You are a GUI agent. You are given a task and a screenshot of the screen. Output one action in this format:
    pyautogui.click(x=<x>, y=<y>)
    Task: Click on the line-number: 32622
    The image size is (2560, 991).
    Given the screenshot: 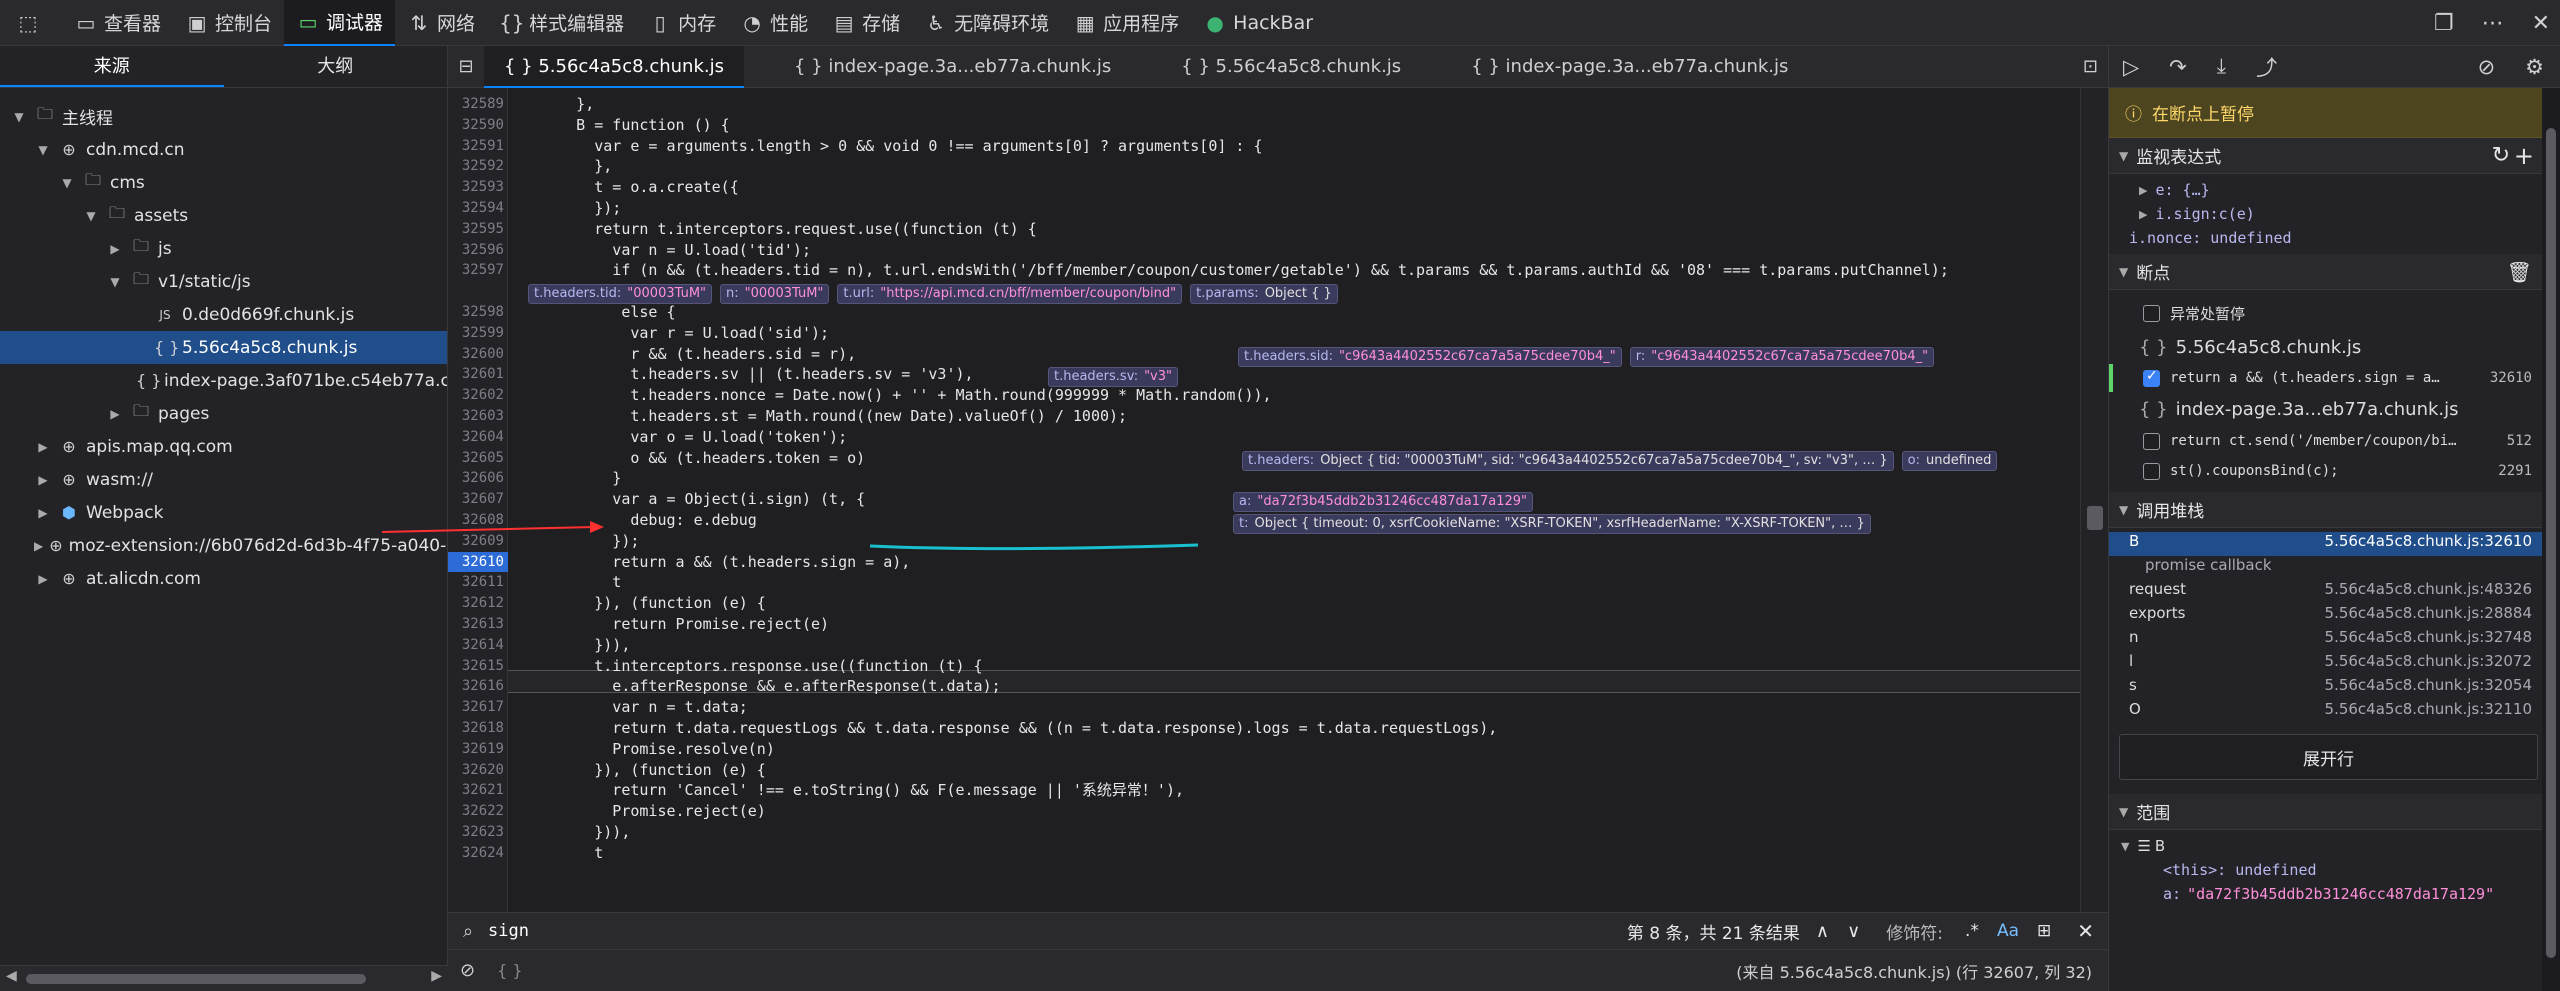 What is the action you would take?
    pyautogui.click(x=476, y=811)
    